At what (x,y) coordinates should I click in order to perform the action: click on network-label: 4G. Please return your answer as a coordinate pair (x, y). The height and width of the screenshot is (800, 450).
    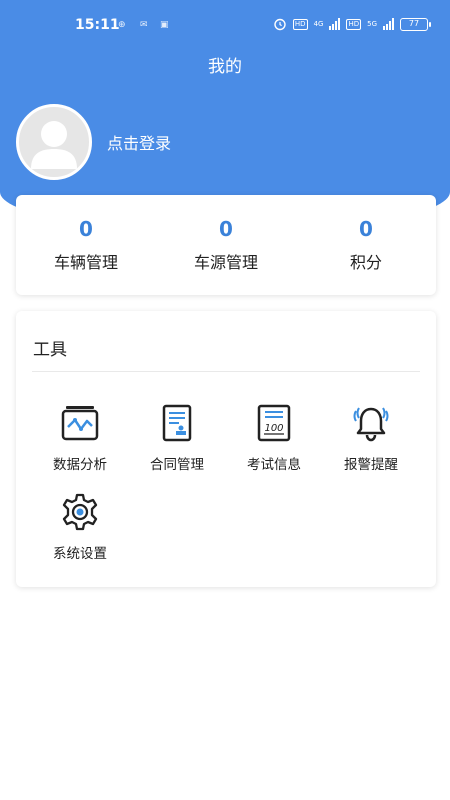
    Looking at the image, I should click on (318, 23).